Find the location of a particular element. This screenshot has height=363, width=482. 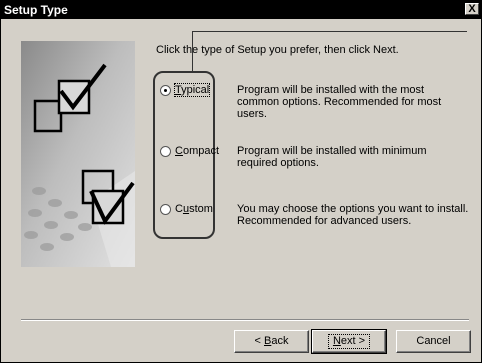

close-button: X is located at coordinates (472, 9).